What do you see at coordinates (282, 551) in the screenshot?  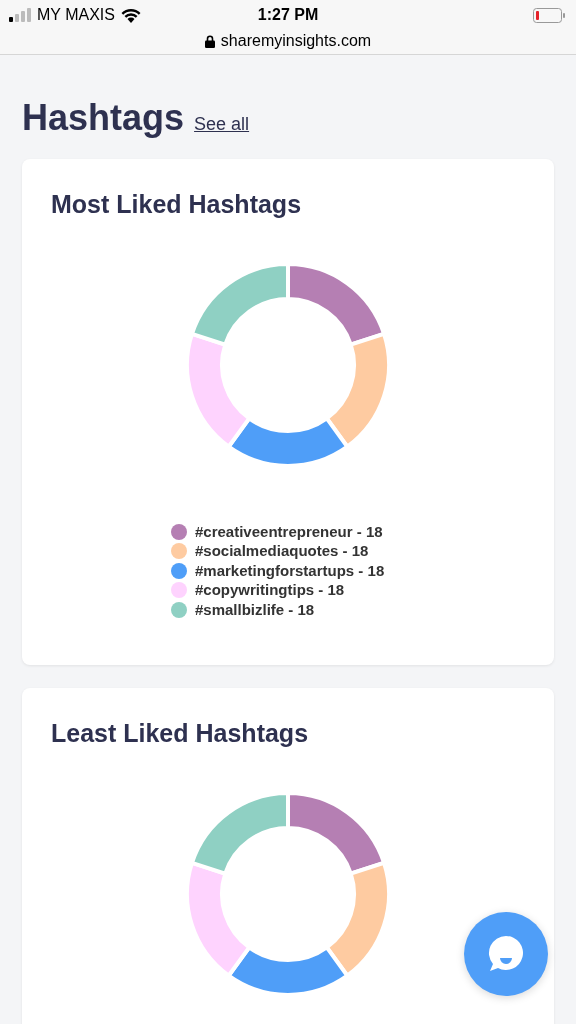 I see `legend-label: #socialmediaquotes - 18` at bounding box center [282, 551].